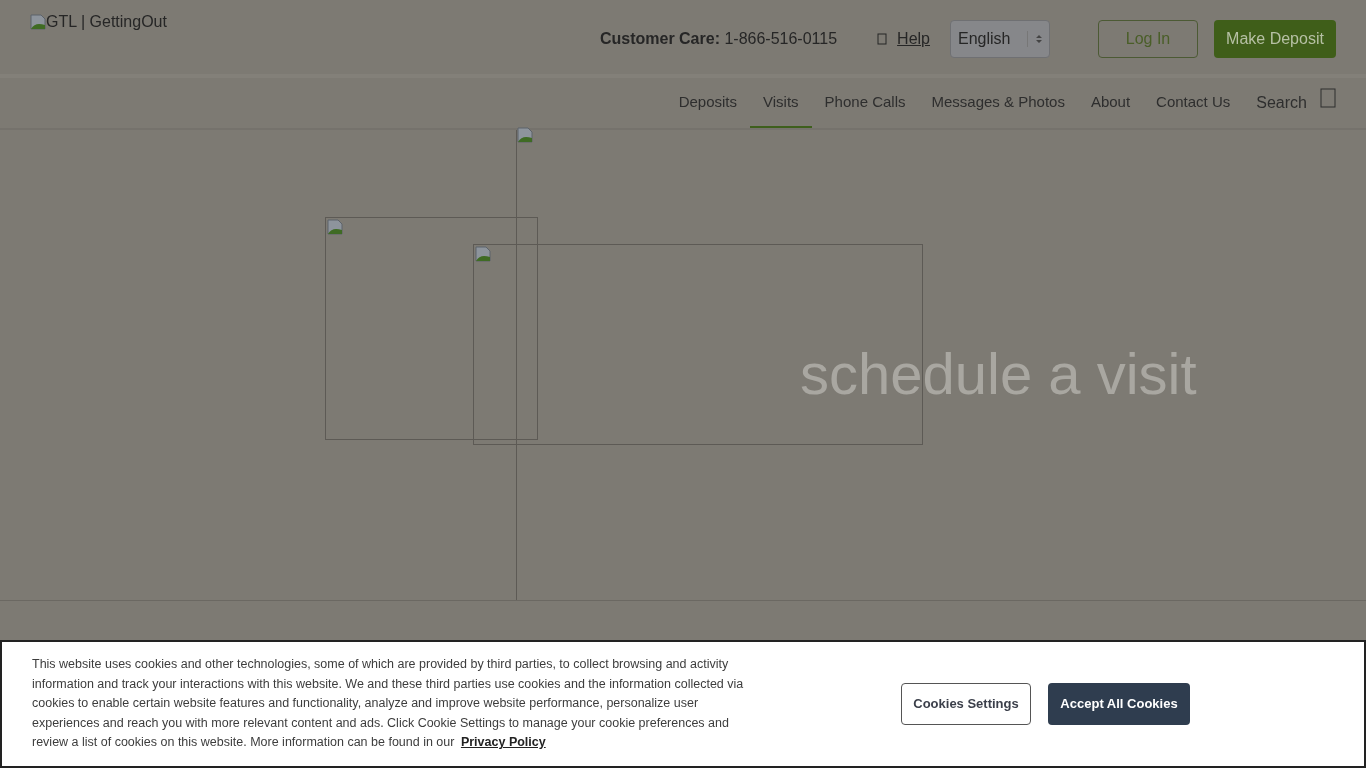 The image size is (1366, 768). Describe the element at coordinates (718, 39) in the screenshot. I see `customer-care-text: Customer Care: 1-866-516-0115` at that location.